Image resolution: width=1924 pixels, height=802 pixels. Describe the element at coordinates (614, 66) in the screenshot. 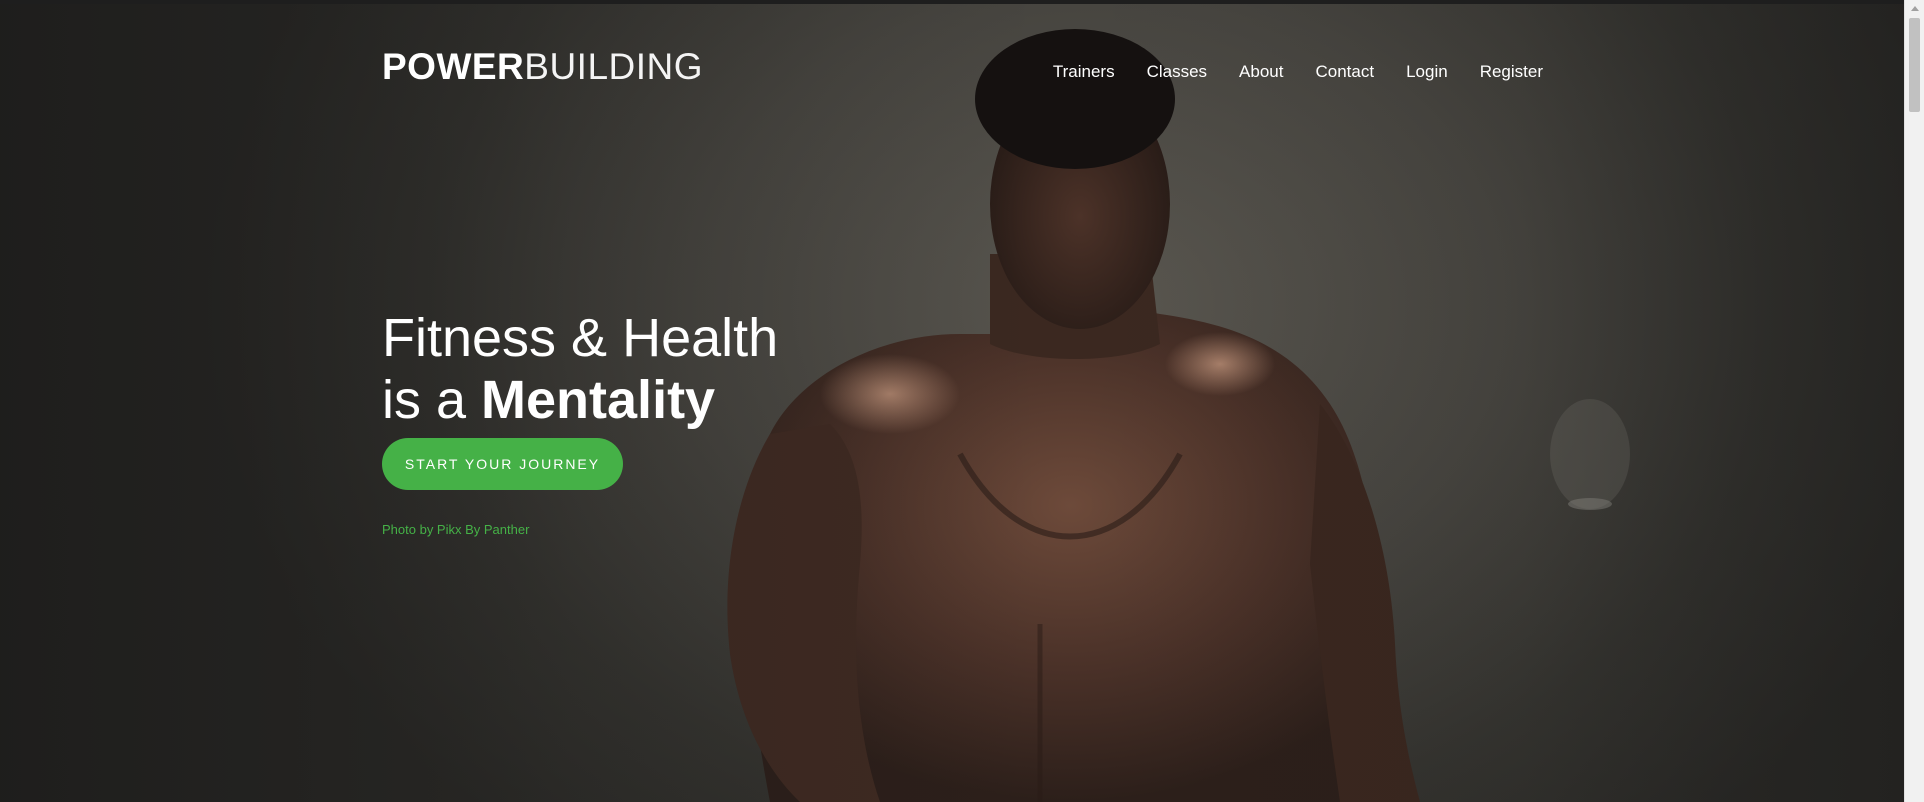

I see `brand-logo-light: BUILDING` at that location.